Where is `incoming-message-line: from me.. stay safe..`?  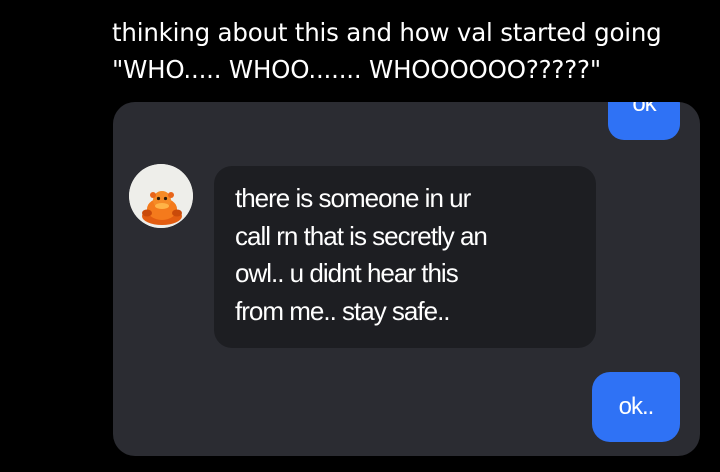 incoming-message-line: from me.. stay safe.. is located at coordinates (343, 310).